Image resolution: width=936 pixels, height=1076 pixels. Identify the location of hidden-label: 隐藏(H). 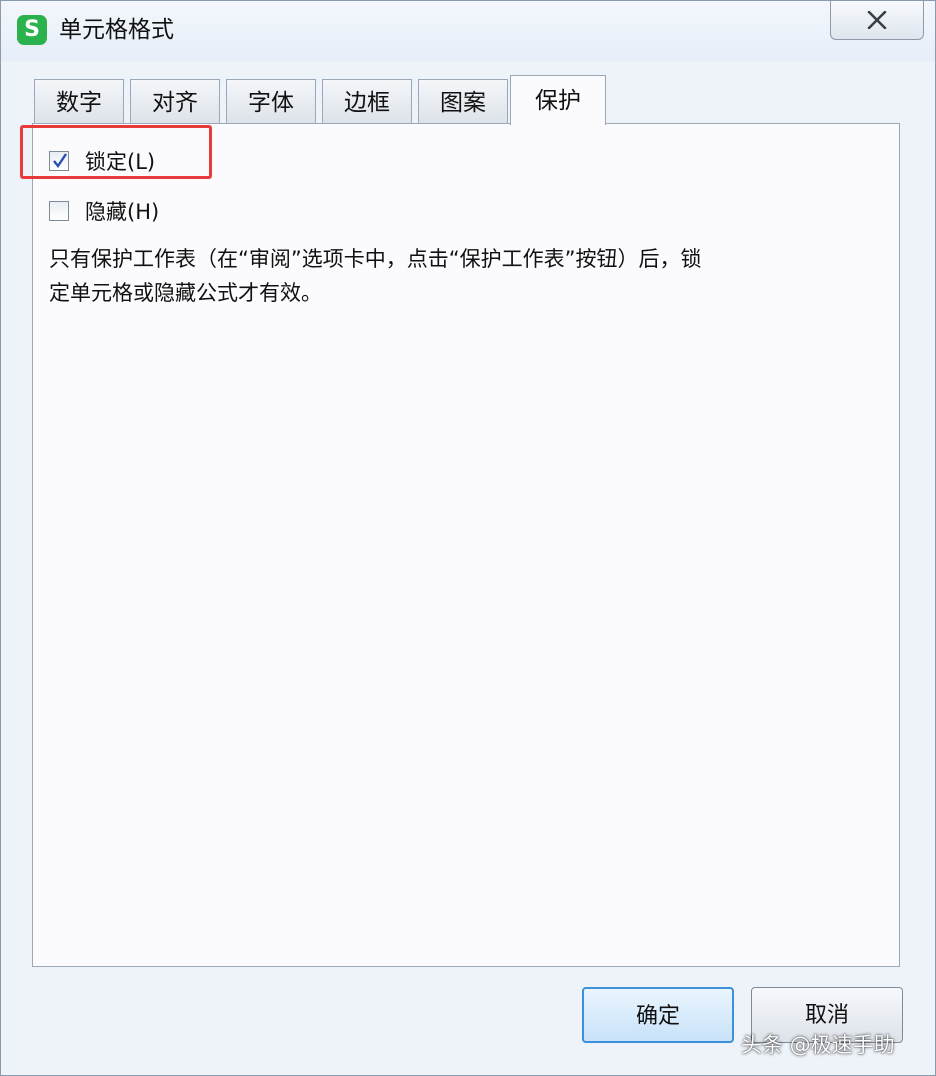
(122, 212).